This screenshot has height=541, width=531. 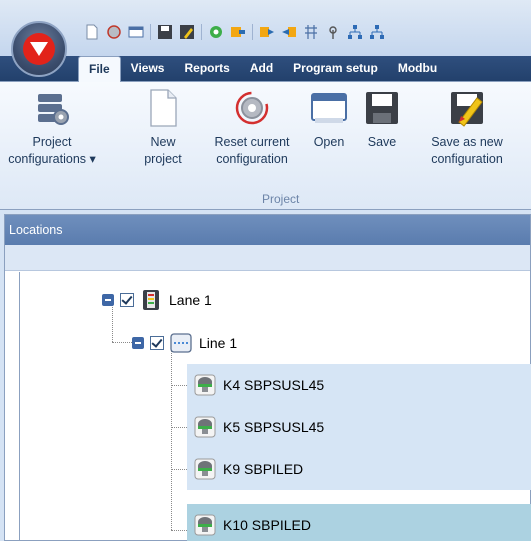 I want to click on title-bar, so click(x=265, y=28).